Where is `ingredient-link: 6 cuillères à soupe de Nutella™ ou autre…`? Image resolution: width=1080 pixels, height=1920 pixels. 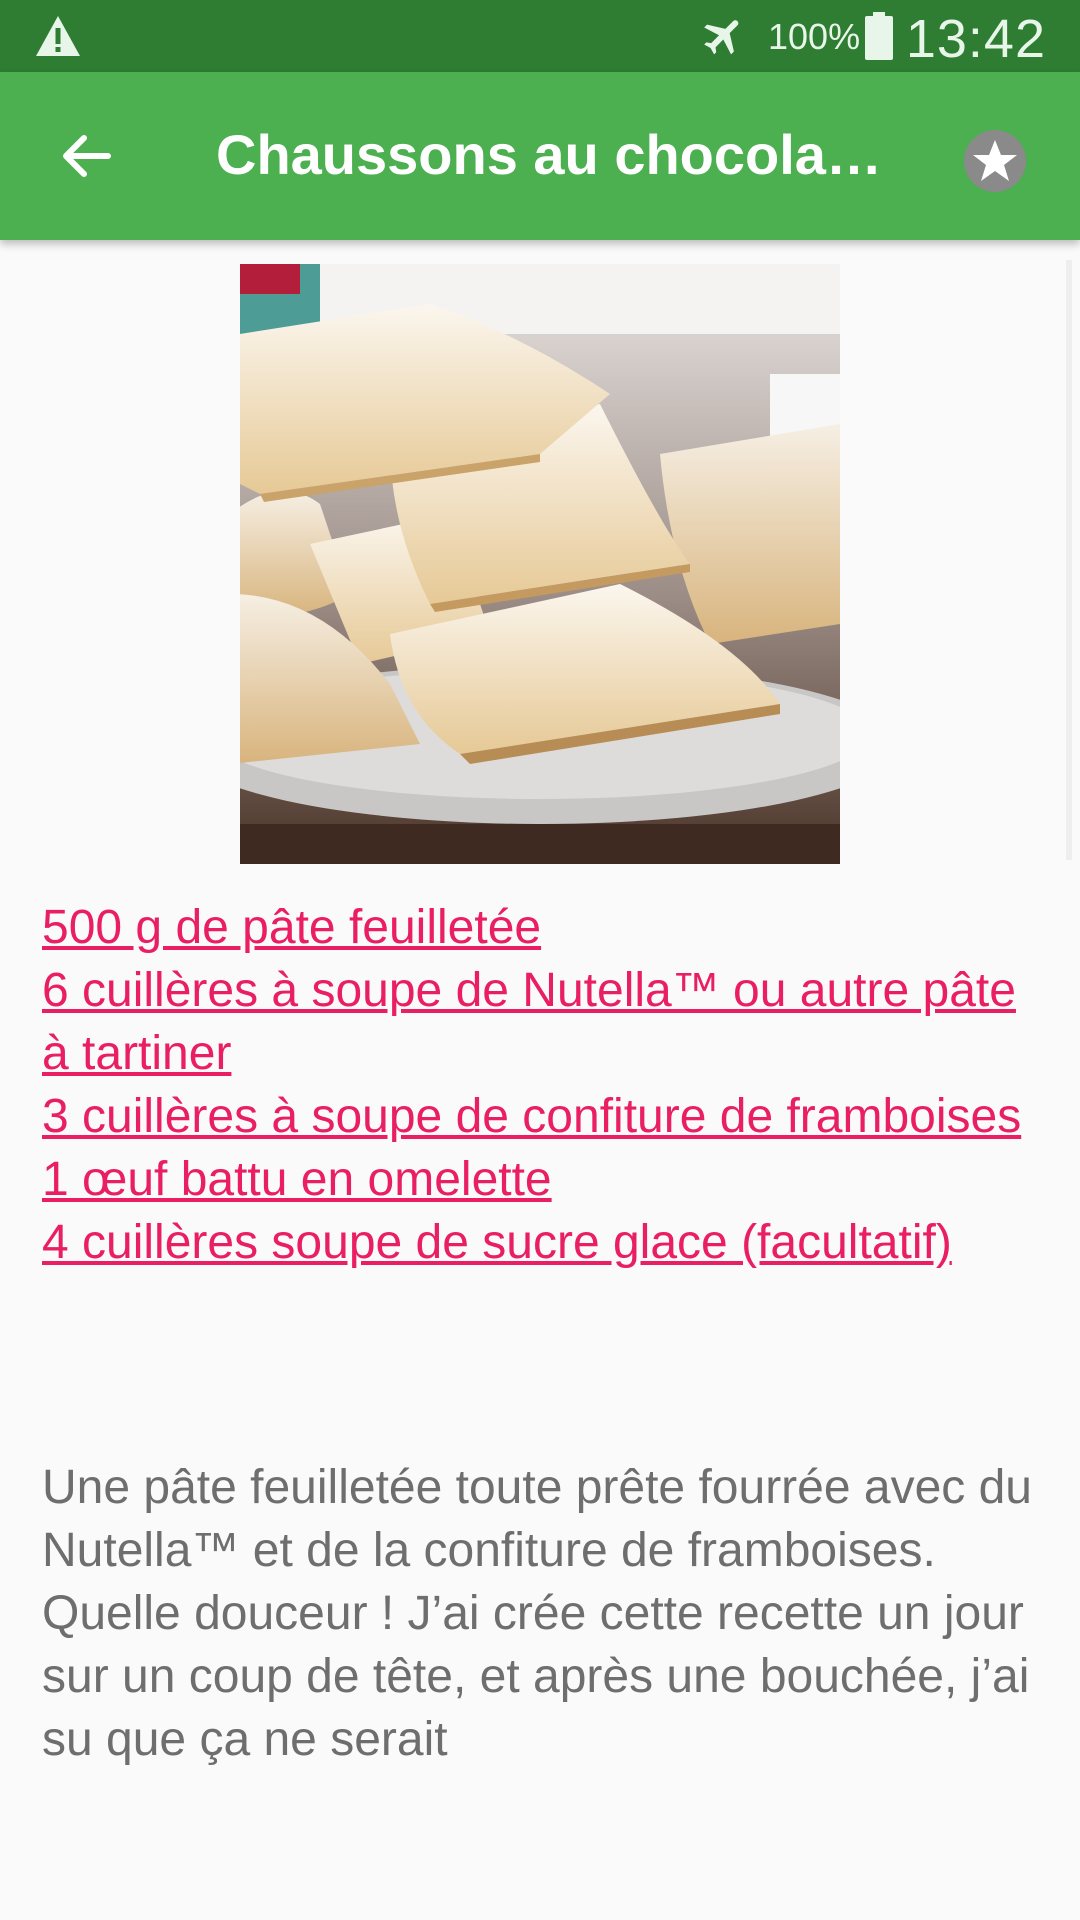 ingredient-link: 6 cuillères à soupe de Nutella™ ou autre… is located at coordinates (547, 1022).